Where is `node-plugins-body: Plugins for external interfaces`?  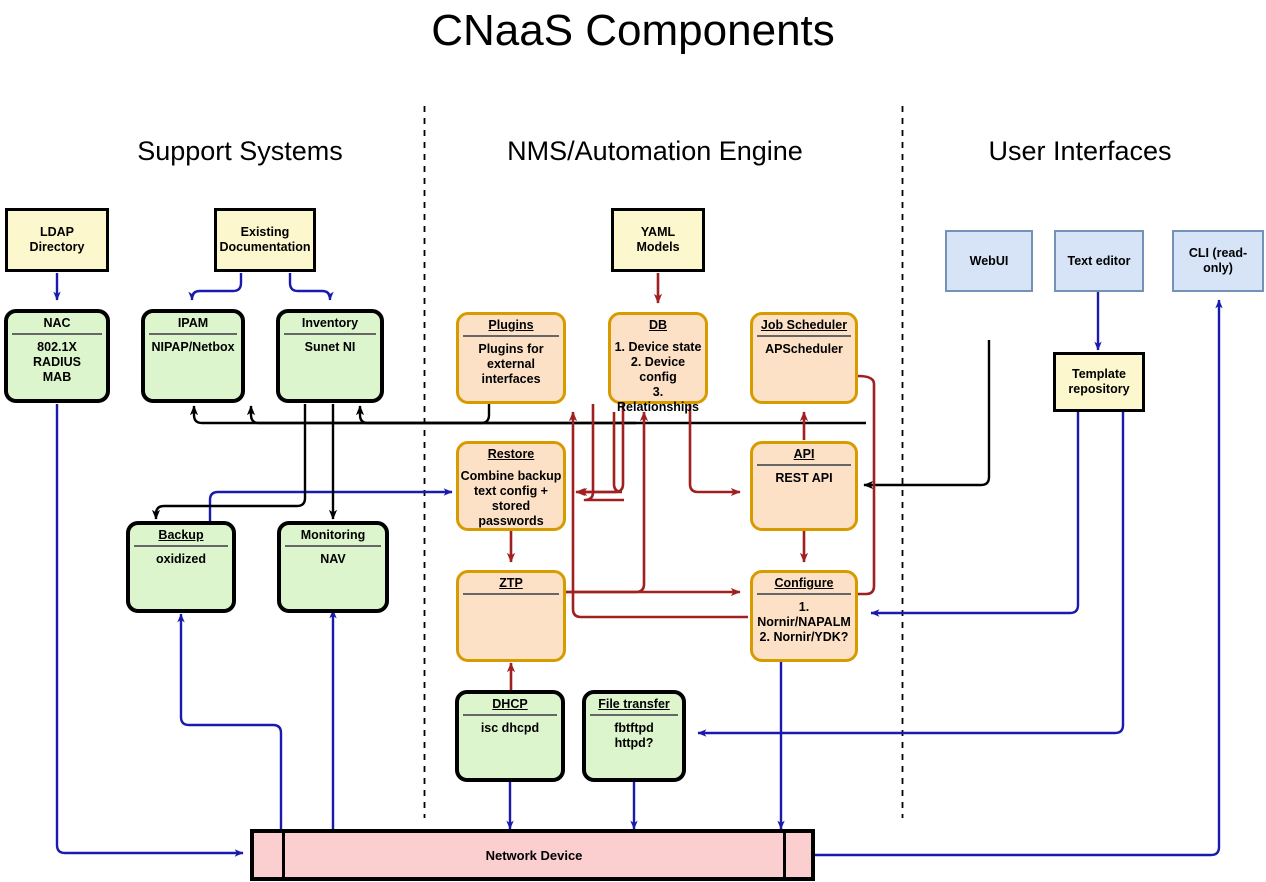
node-plugins-body: Plugins for external interfaces is located at coordinates (511, 364).